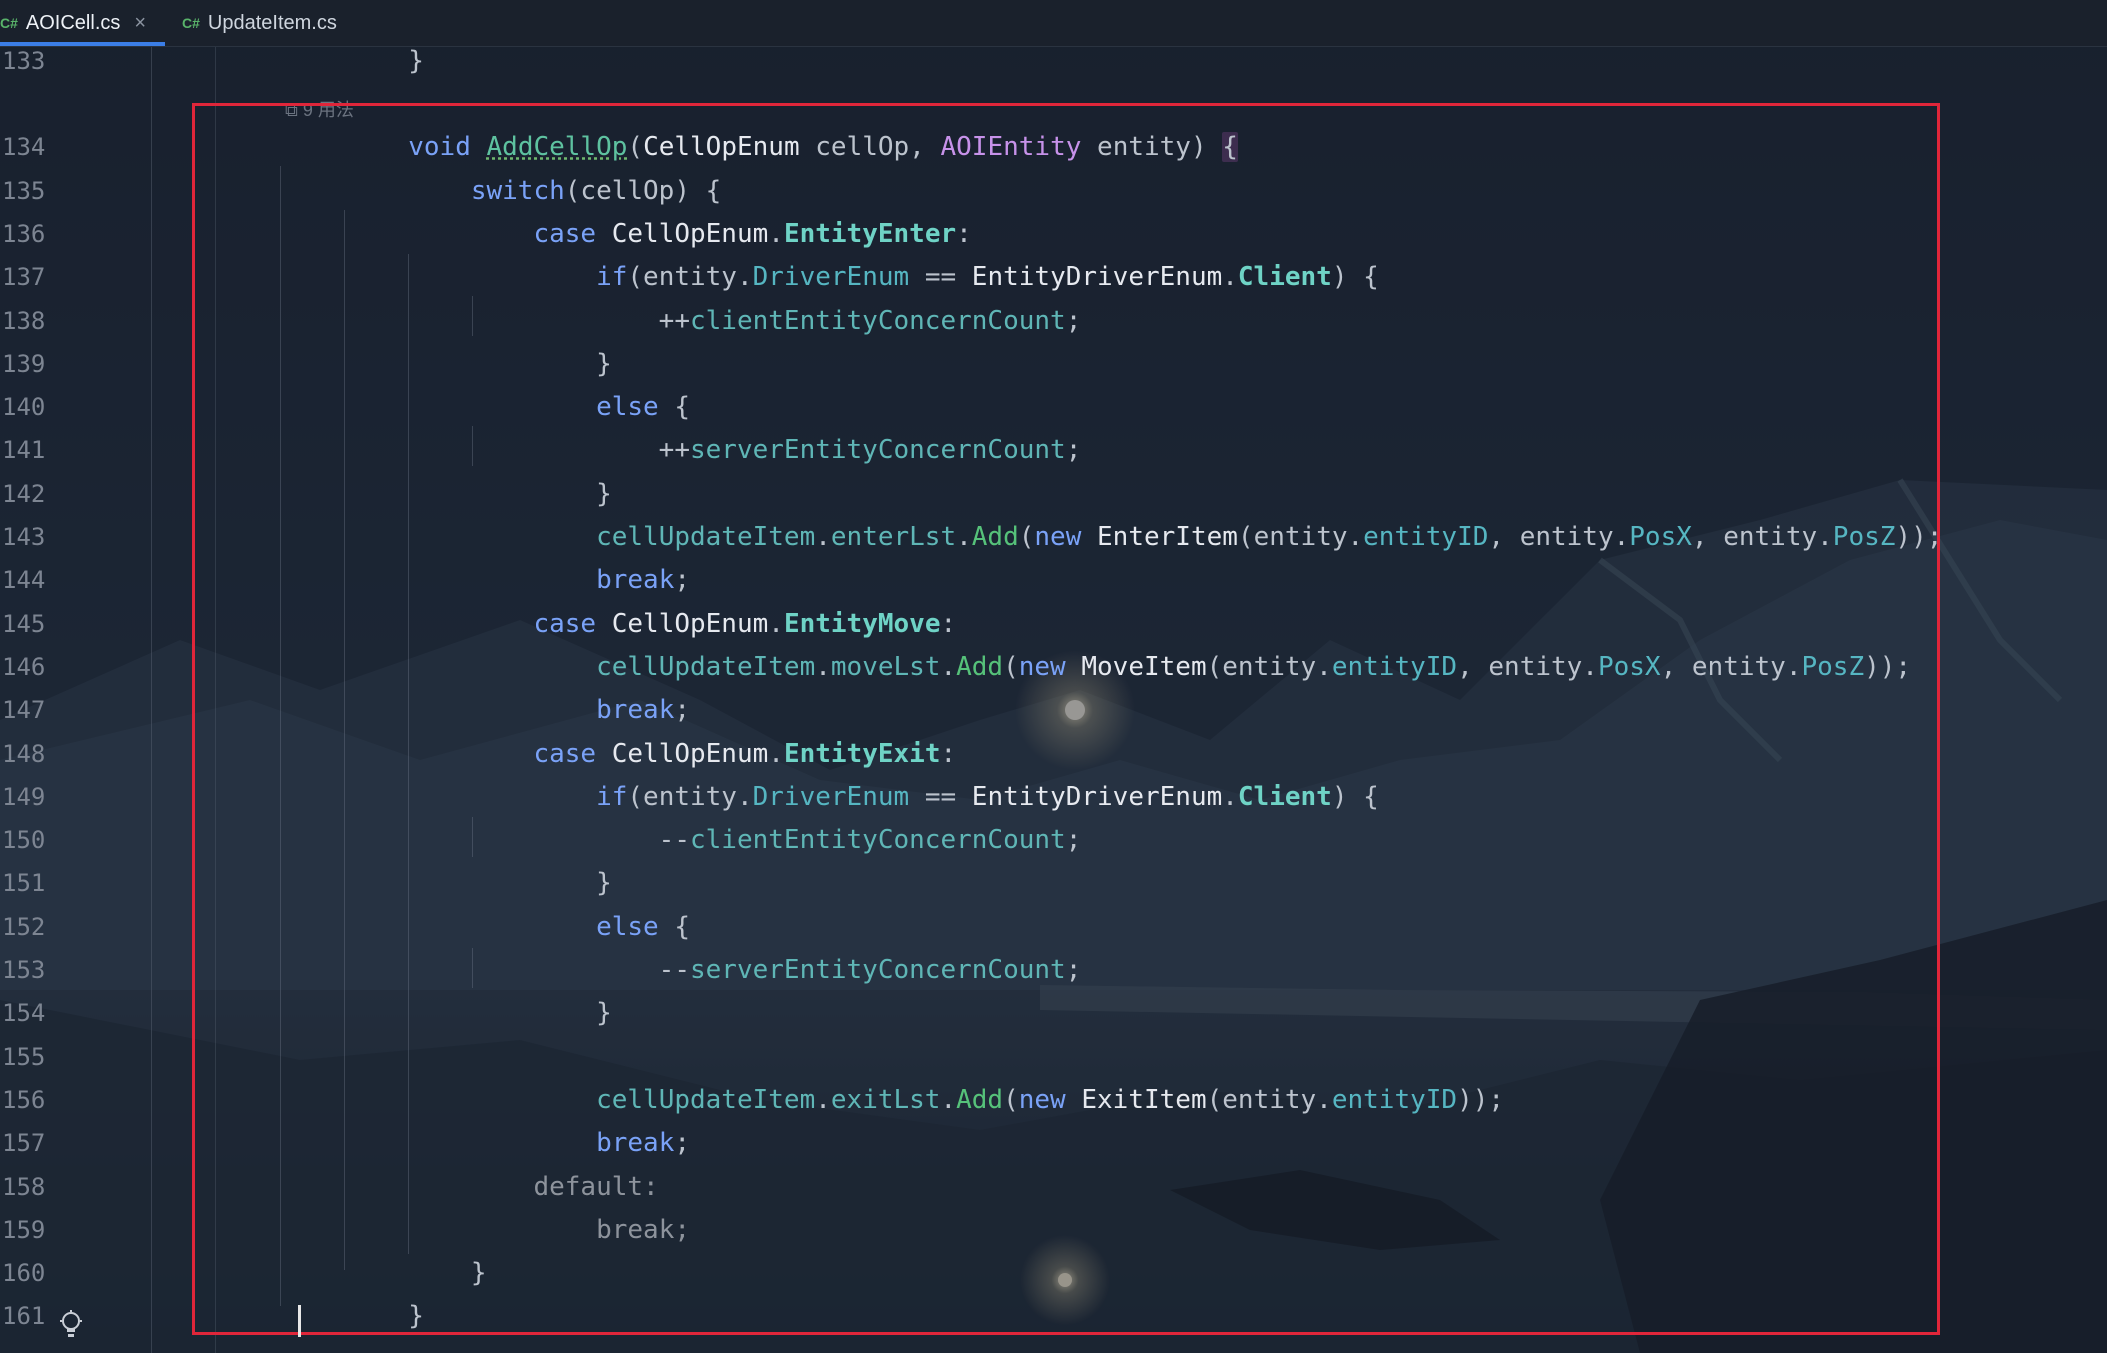 This screenshot has height=1353, width=2107. What do you see at coordinates (1053, 494) in the screenshot?
I see `code-line: 142 }` at bounding box center [1053, 494].